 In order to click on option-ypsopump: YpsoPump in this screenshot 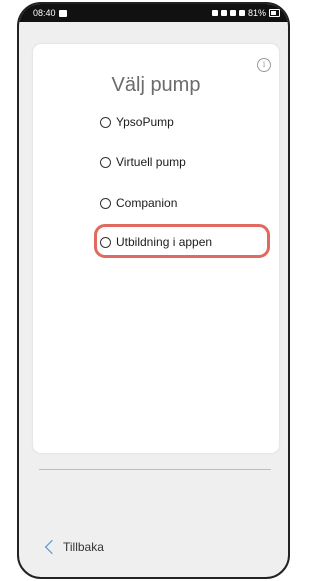, I will do `click(137, 122)`.